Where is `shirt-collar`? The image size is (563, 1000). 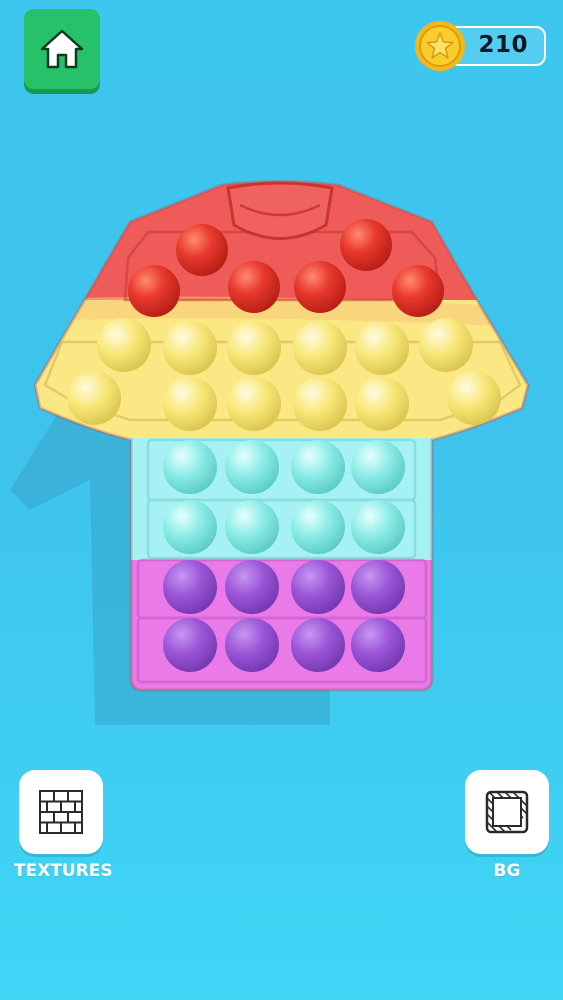 shirt-collar is located at coordinates (280, 210).